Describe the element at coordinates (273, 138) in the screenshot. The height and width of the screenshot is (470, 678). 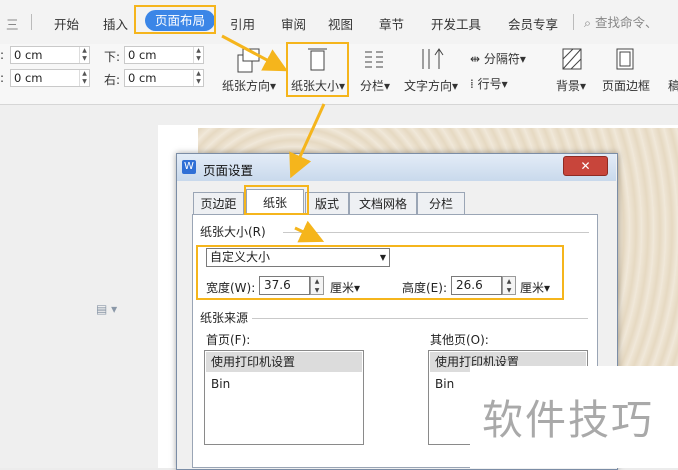
I see `annotation-arrows` at that location.